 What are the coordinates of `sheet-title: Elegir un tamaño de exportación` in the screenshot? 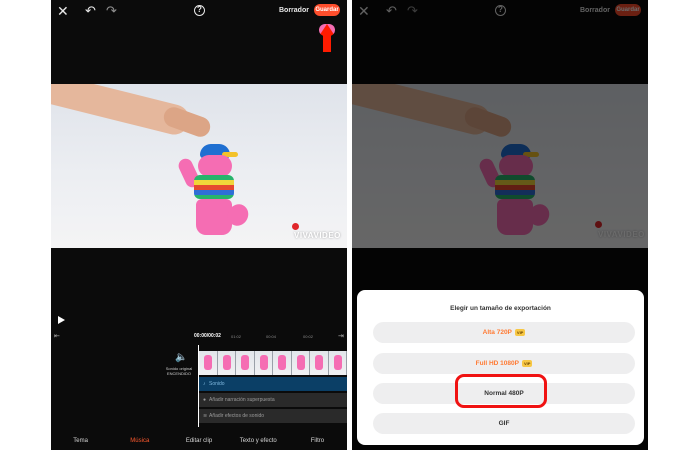 It's located at (500, 308).